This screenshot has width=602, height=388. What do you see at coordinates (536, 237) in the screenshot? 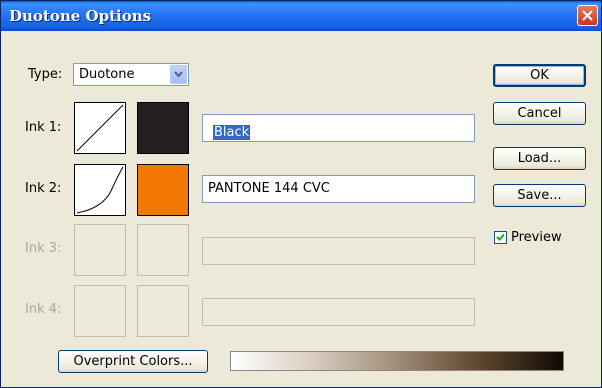
I see `preview-label: Preview` at bounding box center [536, 237].